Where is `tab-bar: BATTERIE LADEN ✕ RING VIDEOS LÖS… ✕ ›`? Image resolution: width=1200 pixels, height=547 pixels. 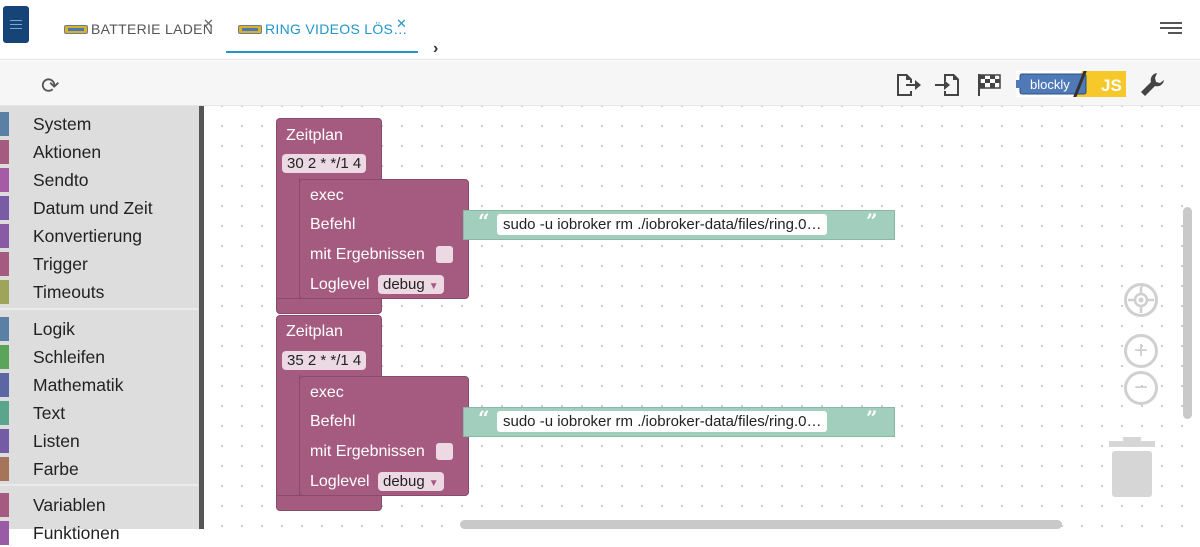
tab-bar: BATTERIE LADEN ✕ RING VIDEOS LÖS… ✕ › is located at coordinates (600, 30).